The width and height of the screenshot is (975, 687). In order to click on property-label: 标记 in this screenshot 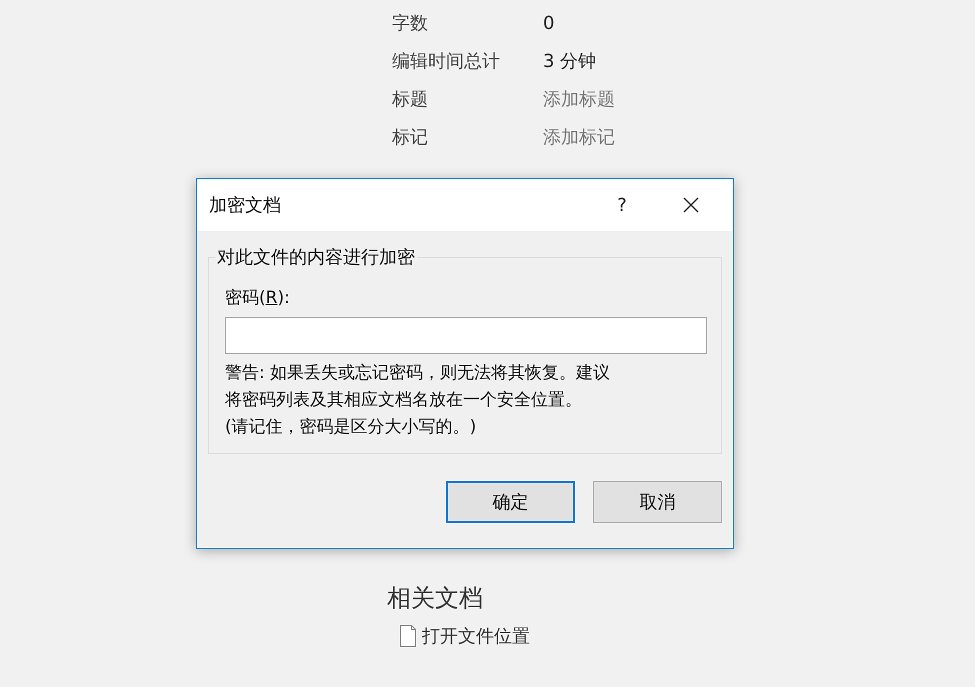, I will do `click(410, 137)`.